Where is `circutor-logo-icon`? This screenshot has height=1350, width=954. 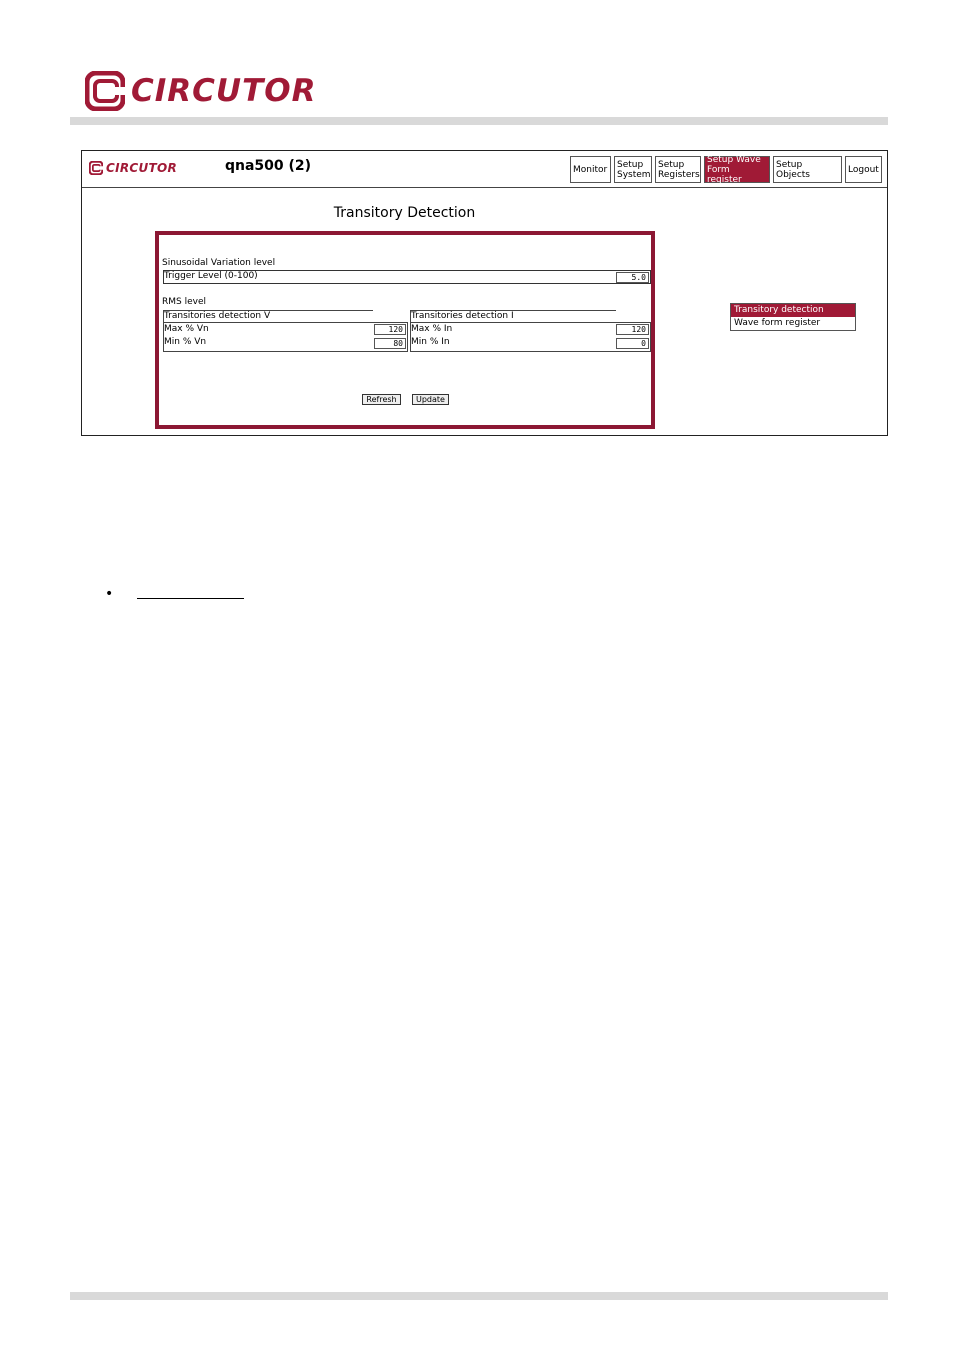
circutor-logo-icon is located at coordinates (105, 91).